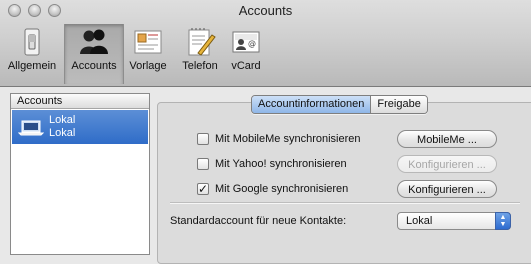  What do you see at coordinates (246, 42) in the screenshot?
I see `vcard-icon: @` at bounding box center [246, 42].